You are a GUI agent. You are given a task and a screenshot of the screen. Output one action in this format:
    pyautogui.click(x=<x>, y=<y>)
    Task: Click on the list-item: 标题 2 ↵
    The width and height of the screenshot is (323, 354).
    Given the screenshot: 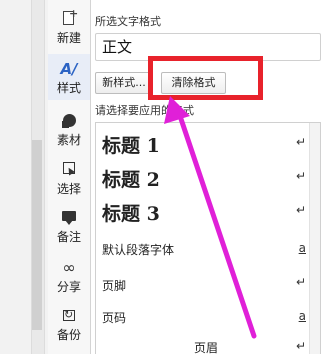 What is the action you would take?
    pyautogui.click(x=203, y=178)
    